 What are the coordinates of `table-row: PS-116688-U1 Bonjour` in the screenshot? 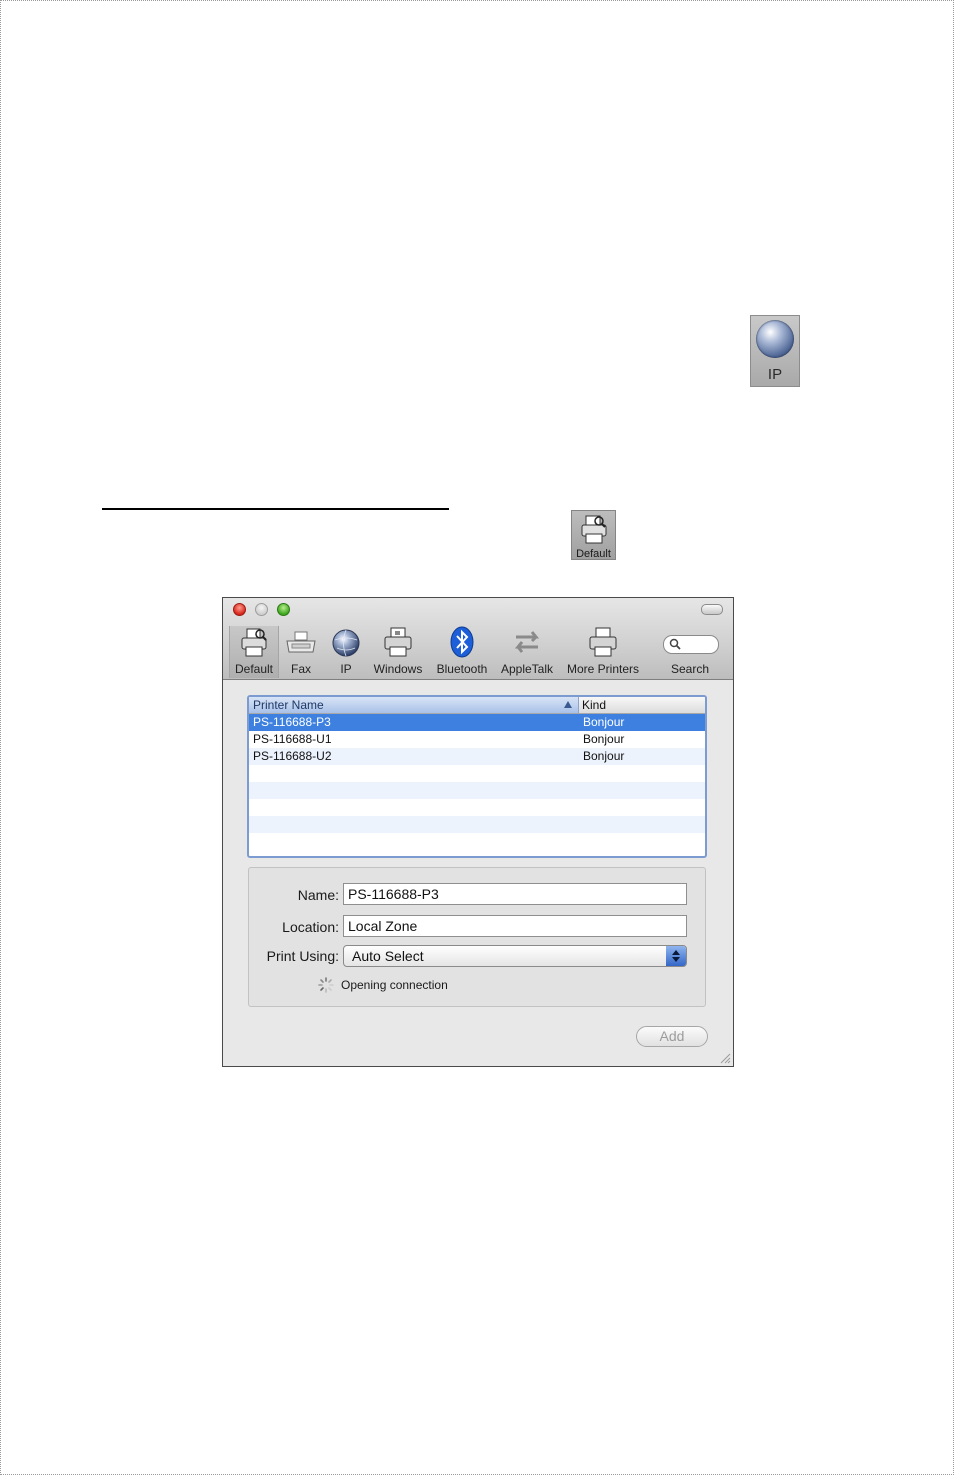 It's located at (477, 739).